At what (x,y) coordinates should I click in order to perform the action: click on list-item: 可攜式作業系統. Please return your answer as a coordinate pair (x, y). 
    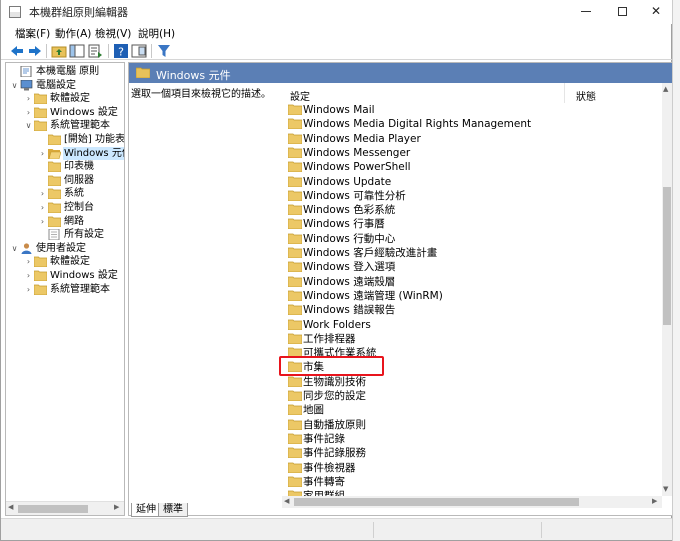
    Looking at the image, I should click on (468, 353).